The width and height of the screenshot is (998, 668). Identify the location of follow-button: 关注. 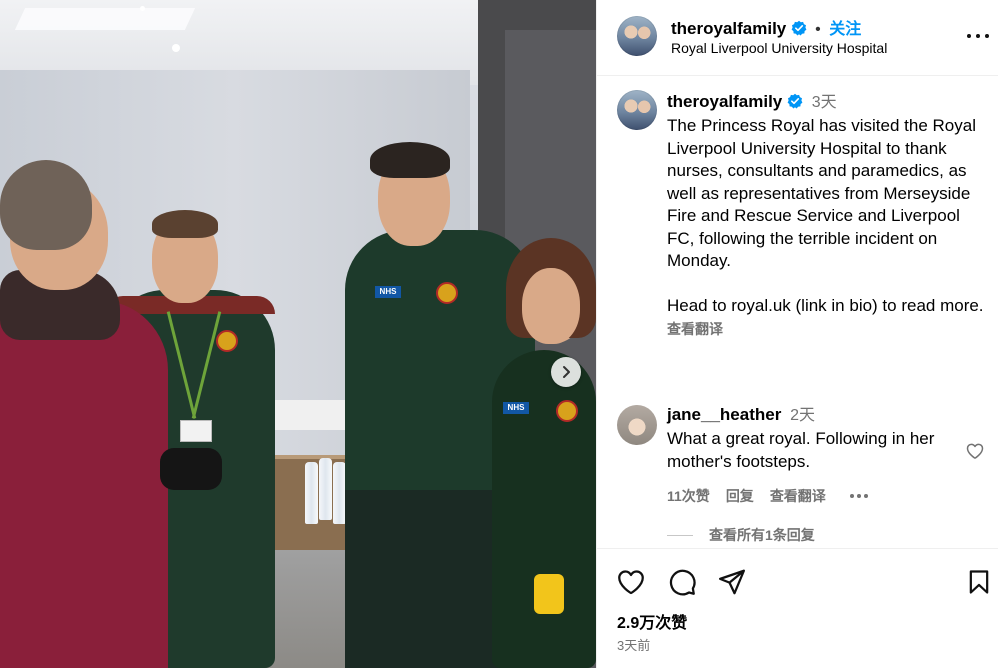
(845, 29).